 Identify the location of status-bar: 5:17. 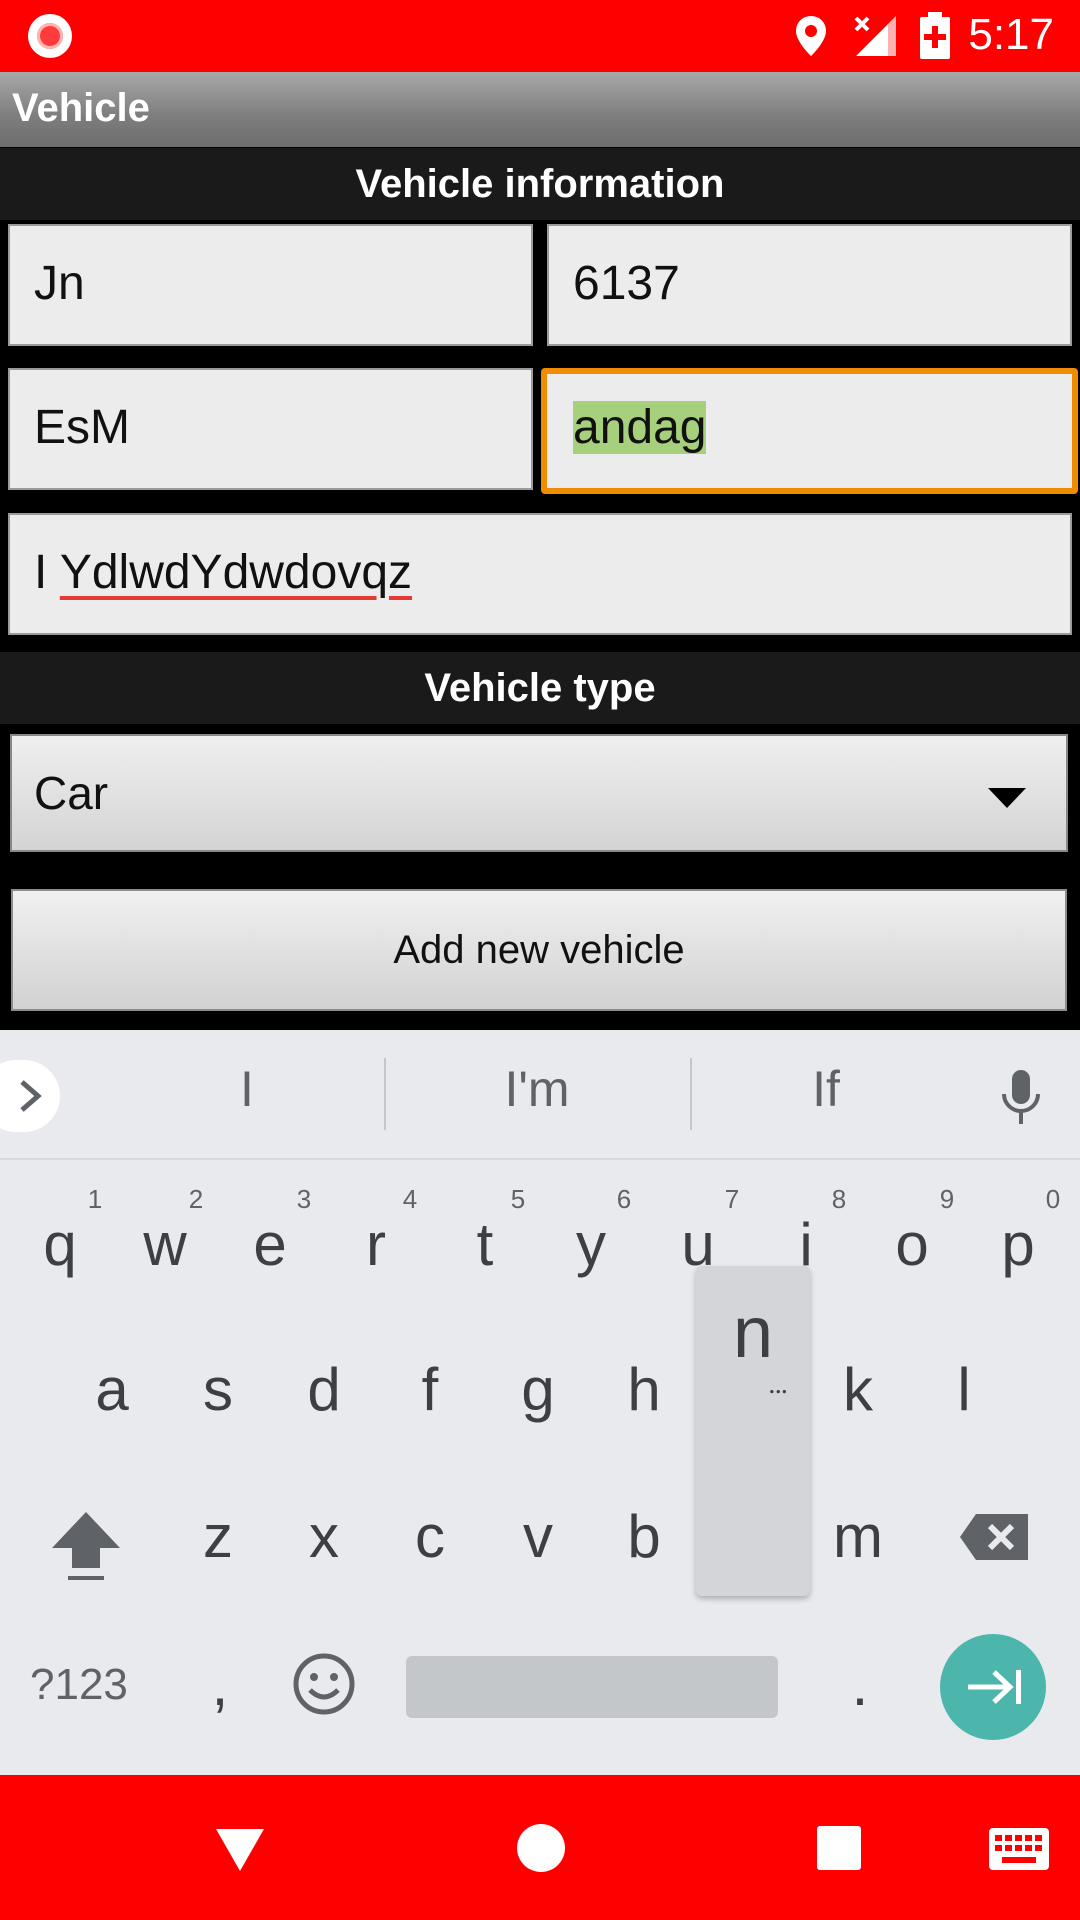
(540, 36).